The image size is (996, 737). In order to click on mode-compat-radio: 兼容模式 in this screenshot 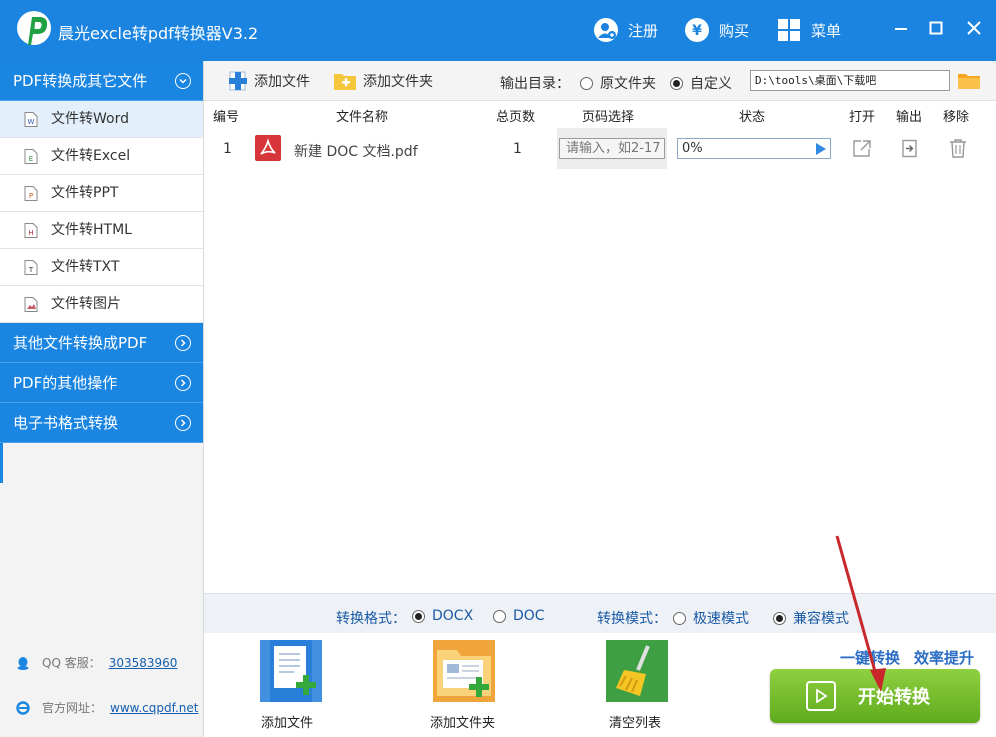, I will do `click(811, 618)`.